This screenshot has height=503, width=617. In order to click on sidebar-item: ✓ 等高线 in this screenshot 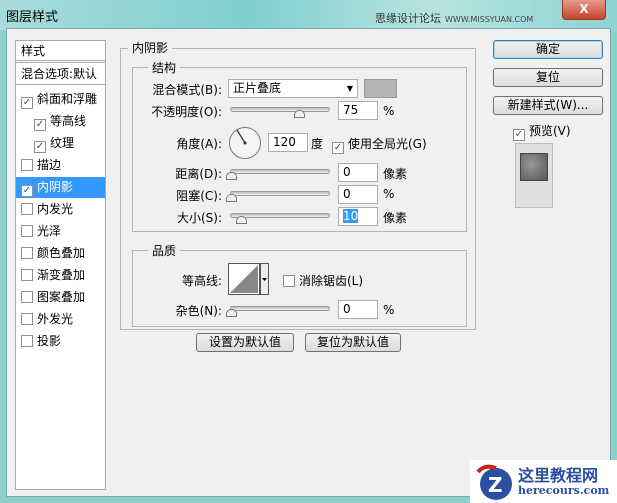, I will do `click(60, 121)`.